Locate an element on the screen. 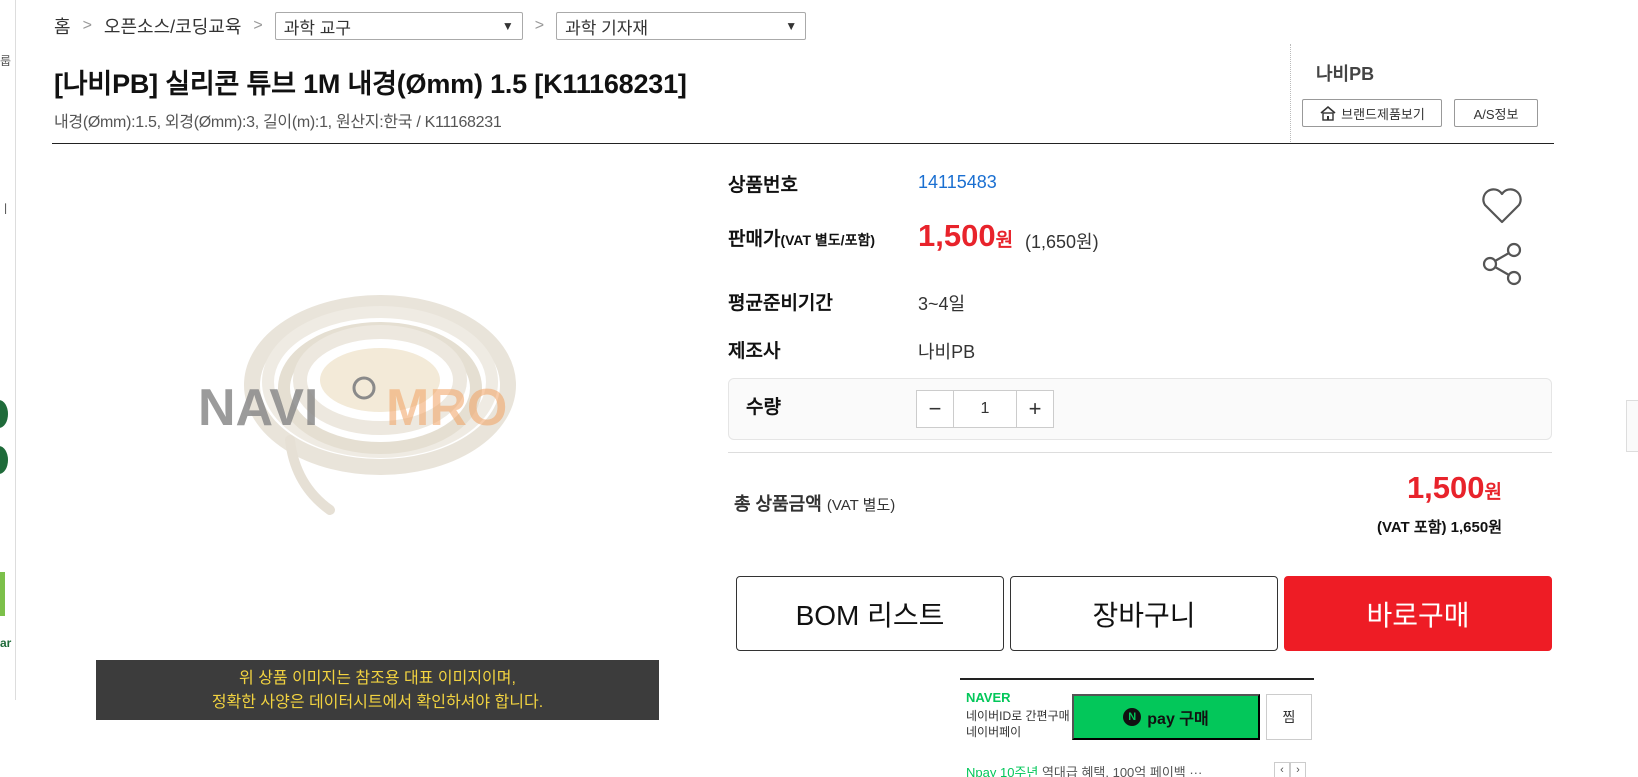 The image size is (1638, 777). naver-pay-description: 네이버ID로 간편구매 네이버페이 is located at coordinates (1018, 724).